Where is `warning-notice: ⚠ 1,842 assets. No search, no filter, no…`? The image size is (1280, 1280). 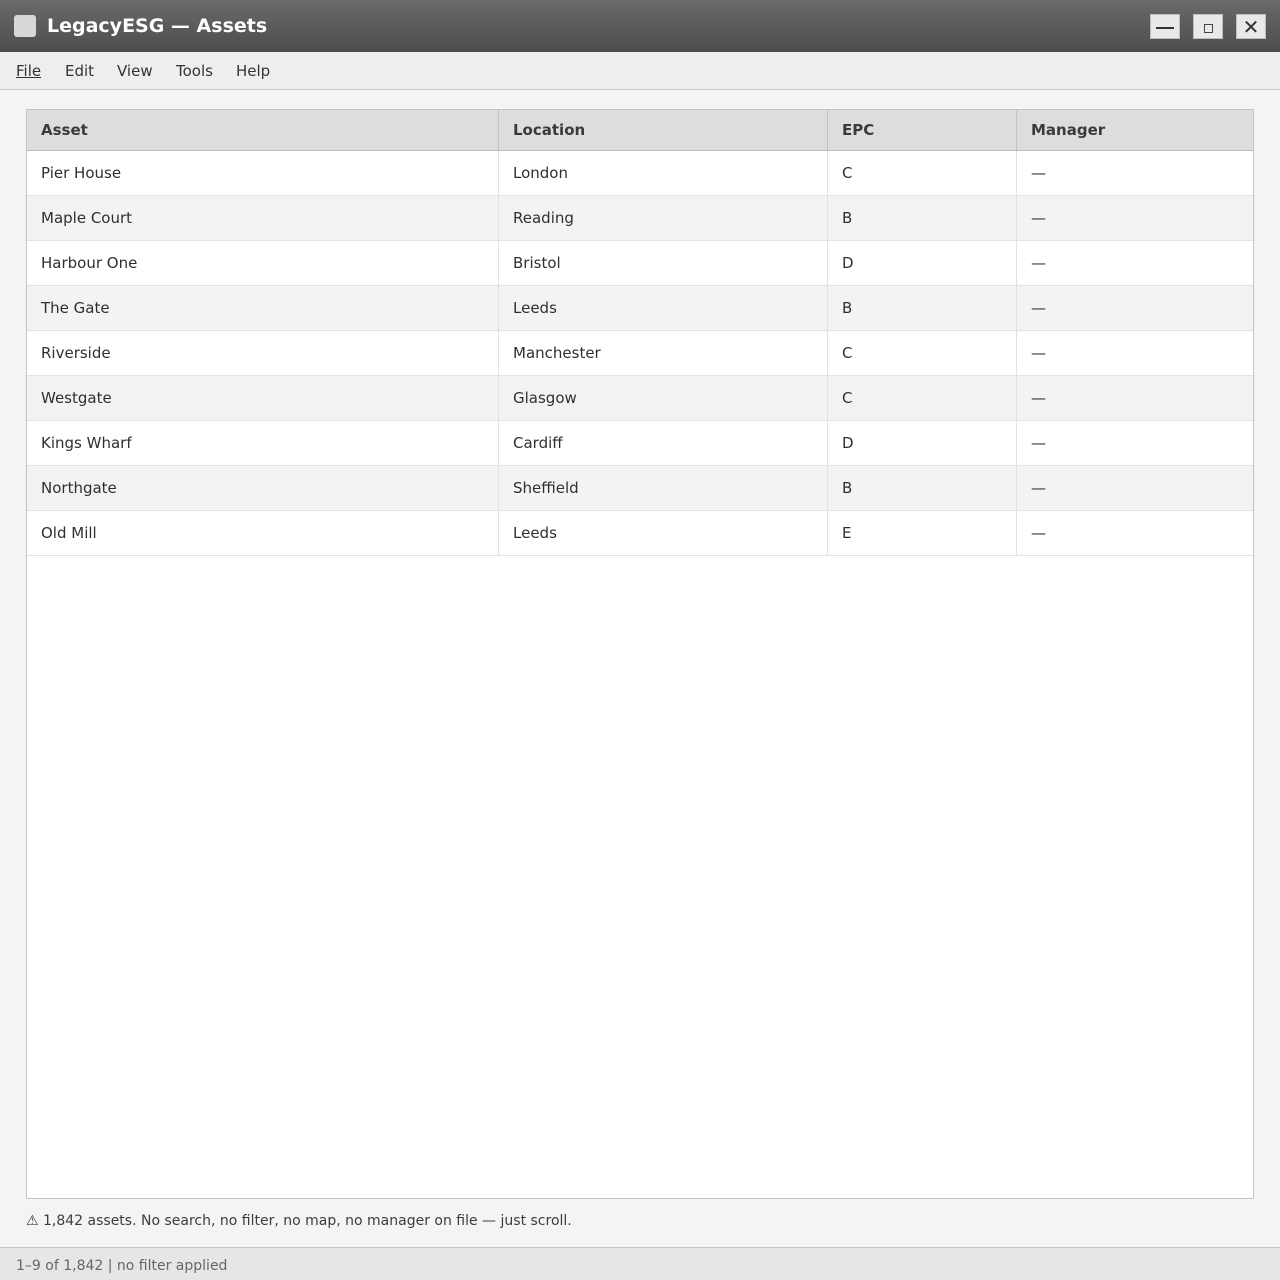 warning-notice: ⚠ 1,842 assets. No search, no filter, no… is located at coordinates (299, 1221).